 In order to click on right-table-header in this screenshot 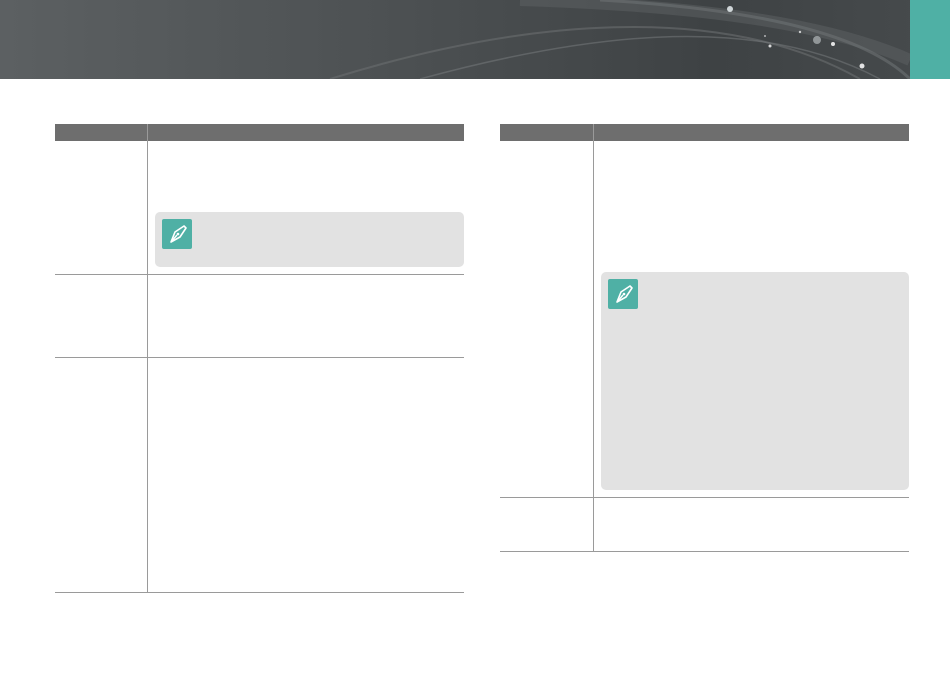, I will do `click(704, 132)`.